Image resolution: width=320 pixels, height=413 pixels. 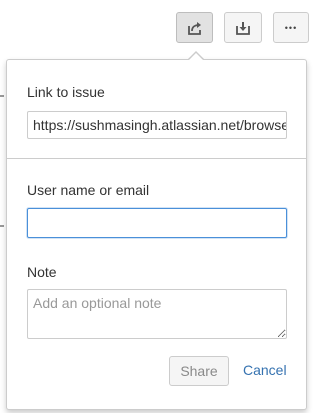 I want to click on ellipsis-icon: •••, so click(x=291, y=27).